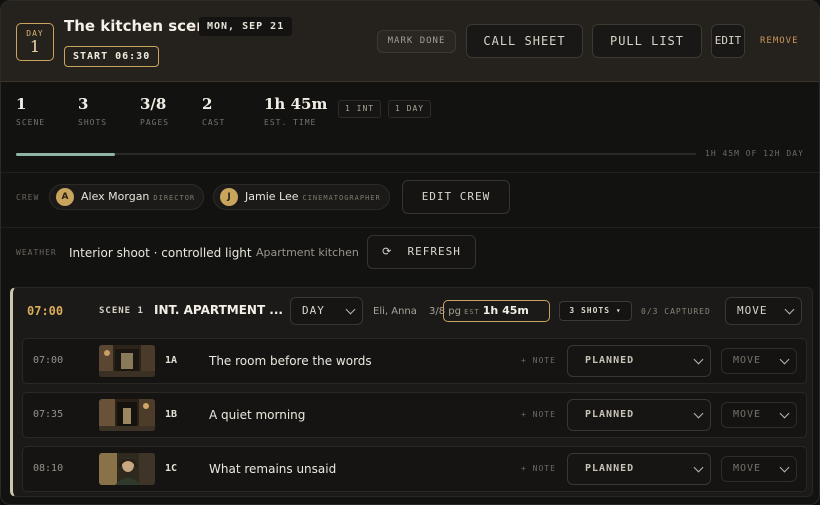 The width and height of the screenshot is (820, 505). I want to click on day-badge: DAY 1, so click(35, 42).